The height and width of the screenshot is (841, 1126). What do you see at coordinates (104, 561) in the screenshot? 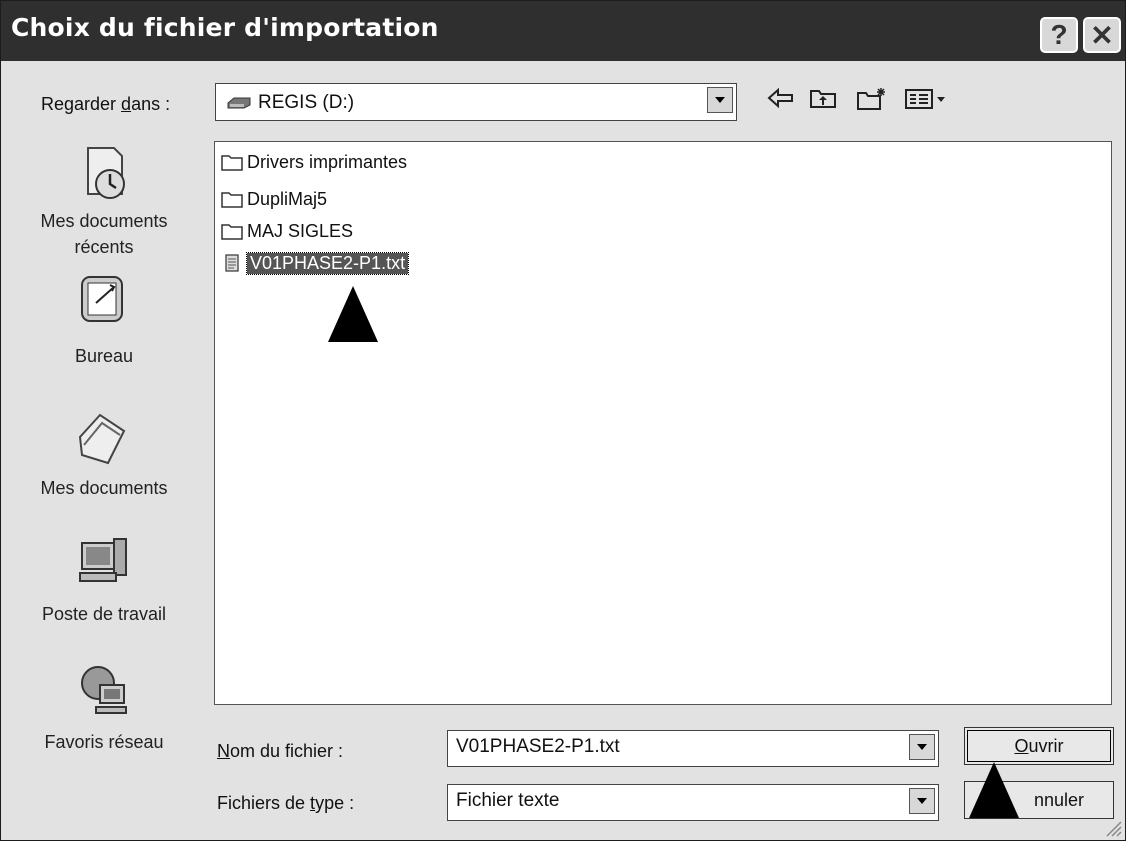
I see `my-computer-icon` at bounding box center [104, 561].